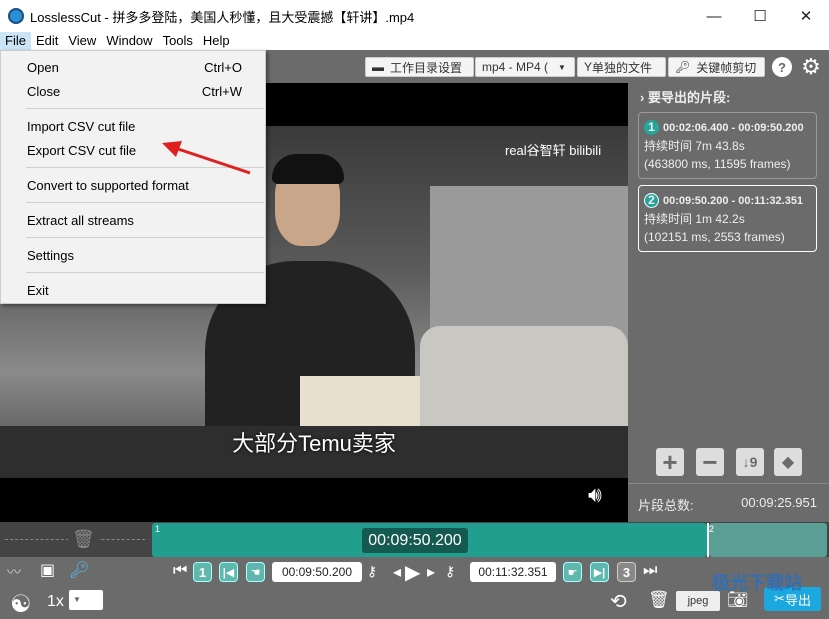 This screenshot has width=829, height=619. Describe the element at coordinates (419, 67) in the screenshot. I see `workdir-button: ▬ 工作目录设置` at that location.